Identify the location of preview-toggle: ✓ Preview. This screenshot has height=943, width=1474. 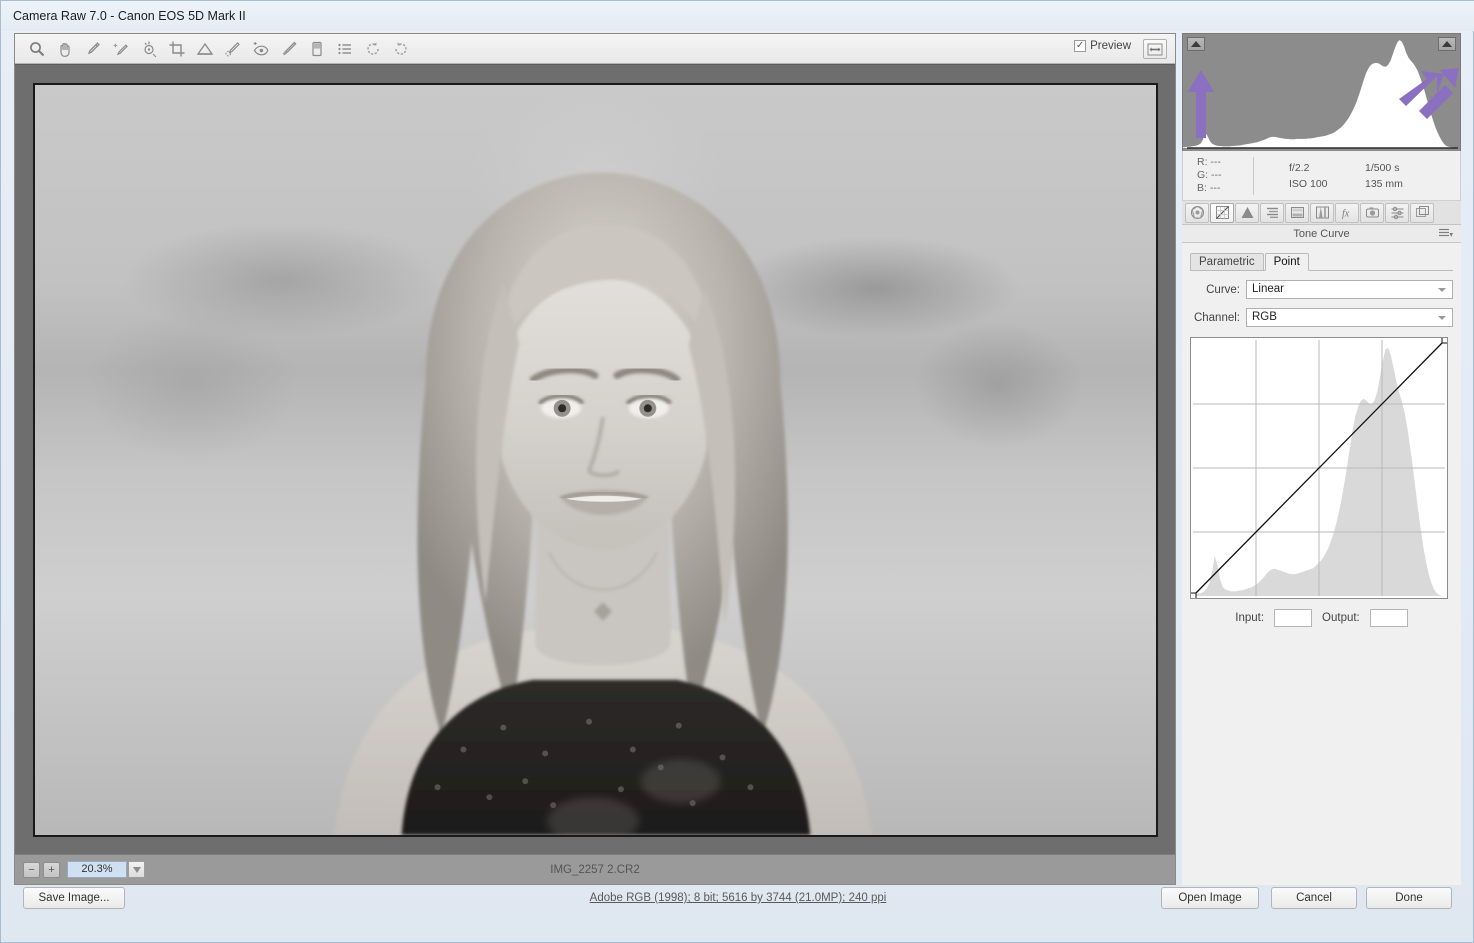
(1102, 46).